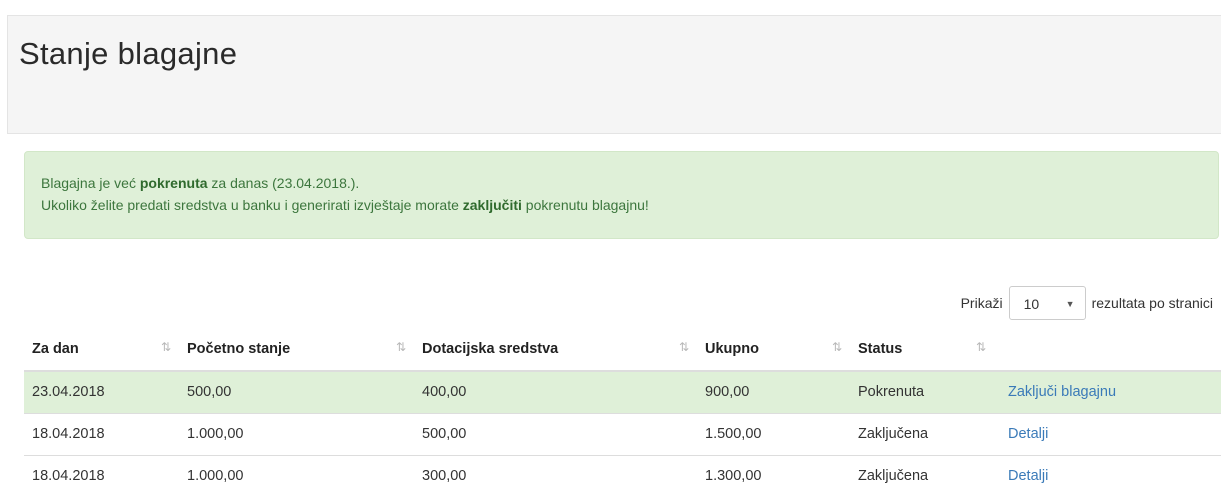 The width and height of the screenshot is (1221, 496). Describe the element at coordinates (283, 183) in the screenshot. I see `alert-text: za danas (23.04.2018.).` at that location.